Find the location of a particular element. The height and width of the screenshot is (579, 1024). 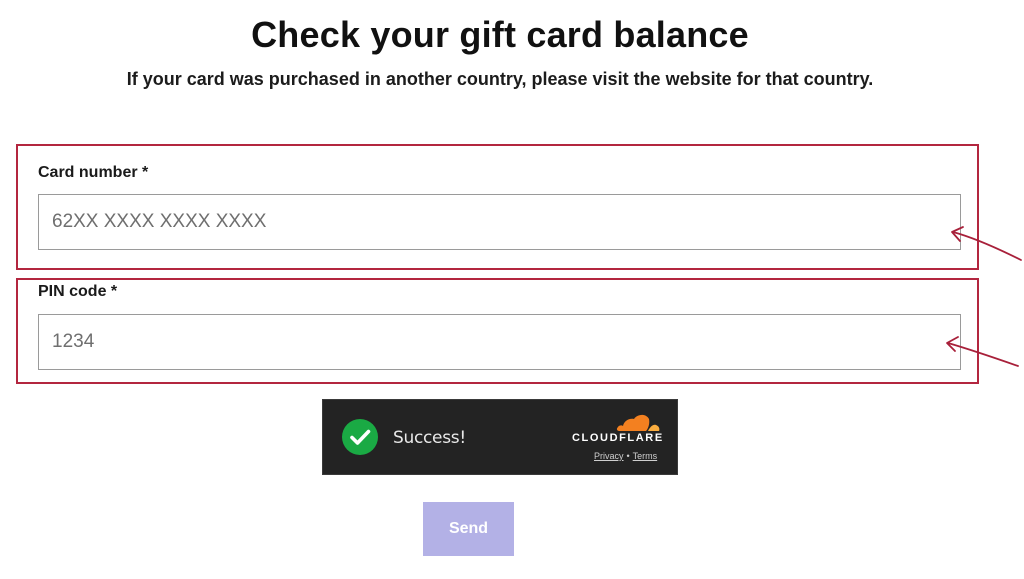

card-number-arrow-icon is located at coordinates (986, 243).